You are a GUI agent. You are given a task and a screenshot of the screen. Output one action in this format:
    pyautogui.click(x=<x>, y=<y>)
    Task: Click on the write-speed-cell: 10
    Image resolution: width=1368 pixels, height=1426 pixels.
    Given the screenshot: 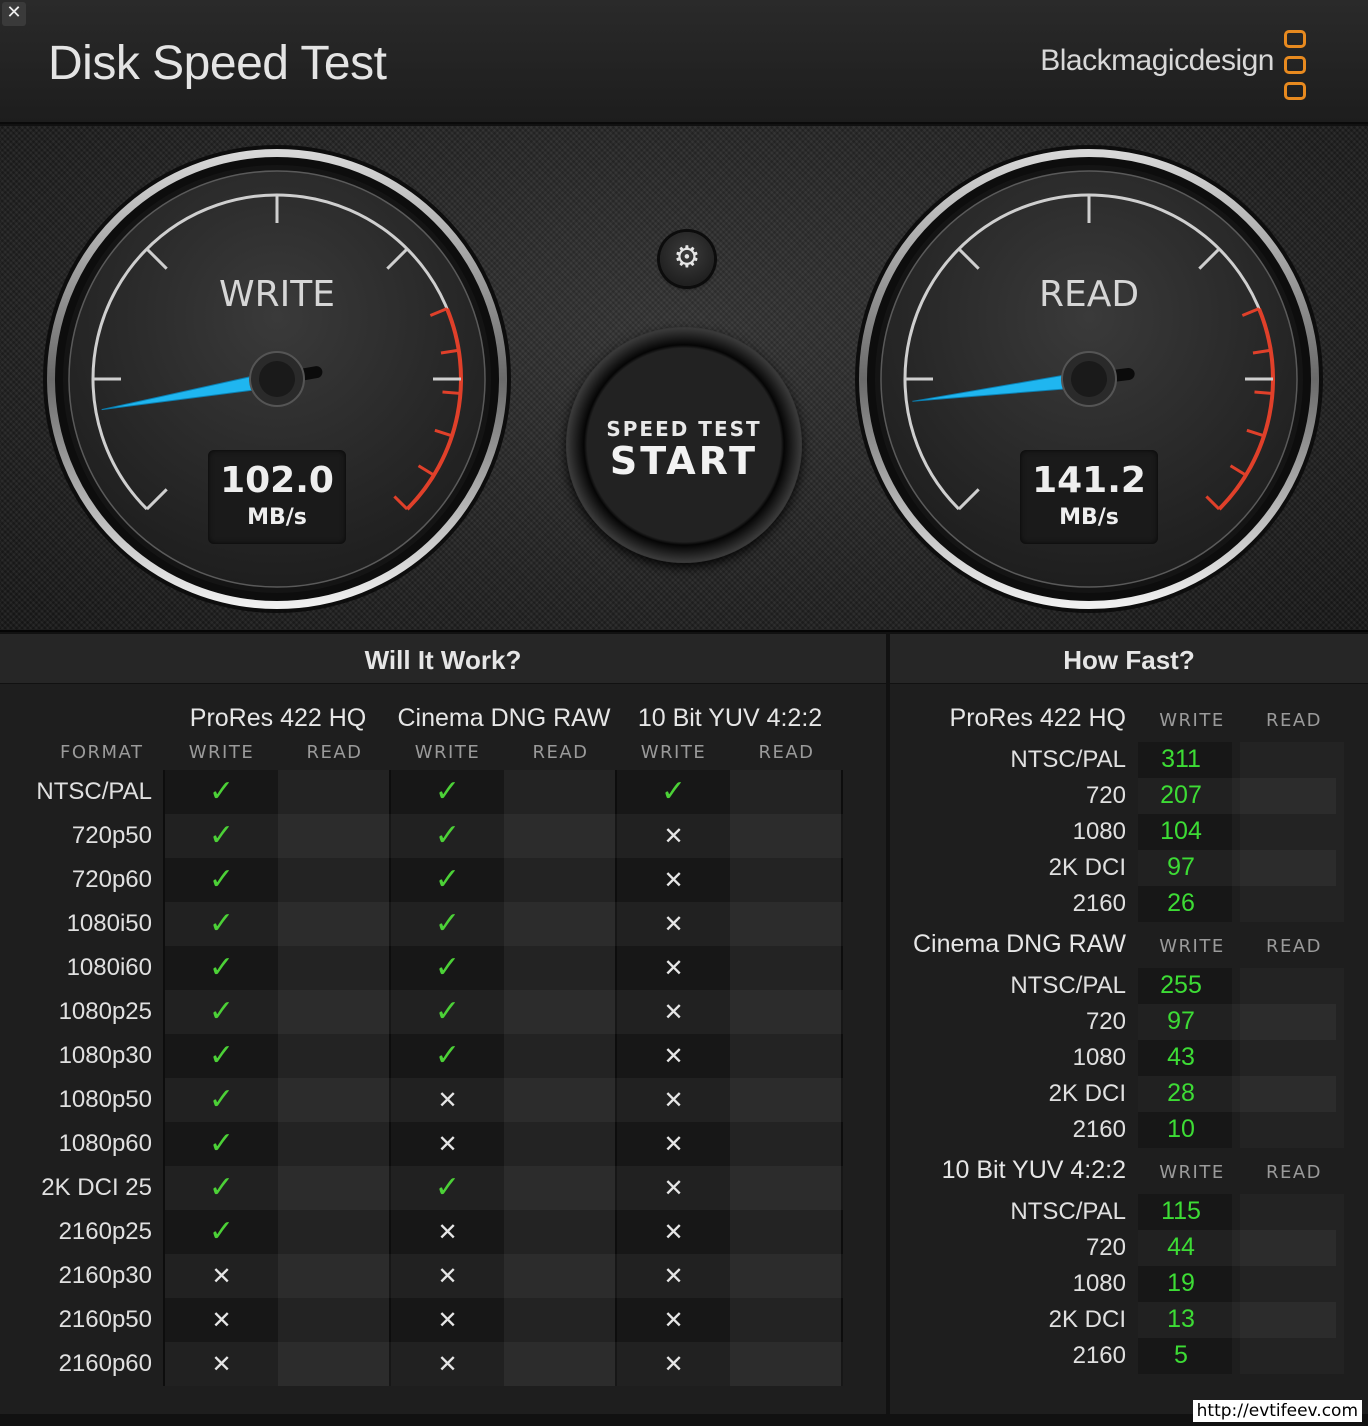 What is the action you would take?
    pyautogui.click(x=1181, y=1129)
    